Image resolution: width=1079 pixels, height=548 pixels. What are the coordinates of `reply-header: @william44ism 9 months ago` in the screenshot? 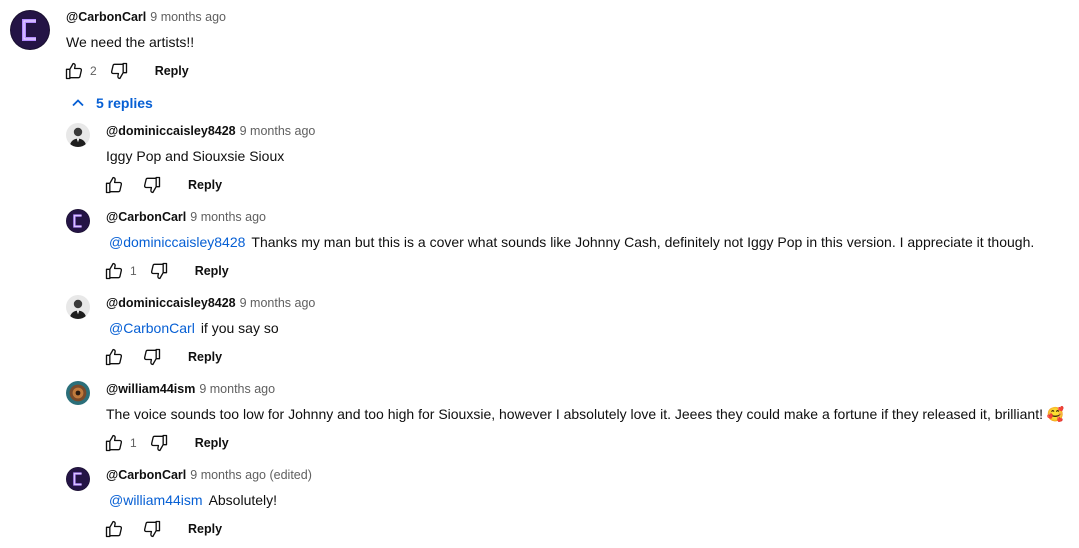 It's located at (190, 389).